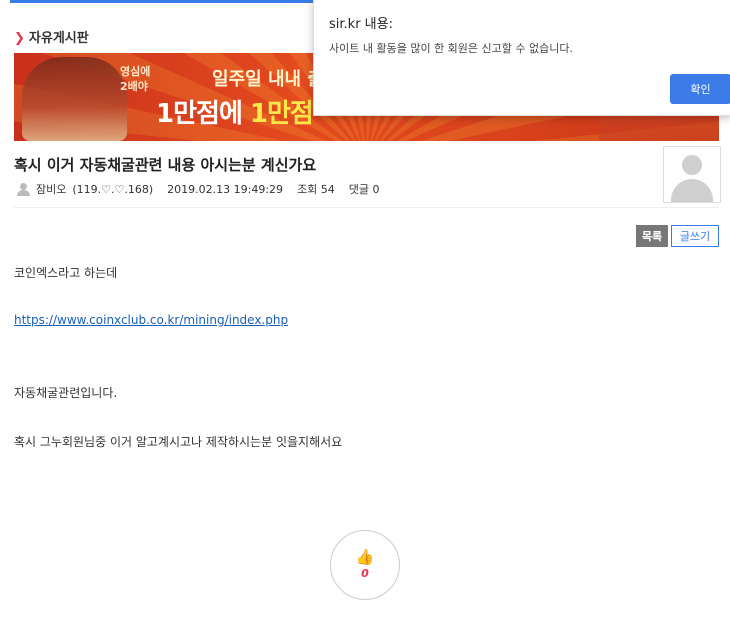 Image resolution: width=730 pixels, height=626 pixels. I want to click on dialog-title: sir.kr 내용:, so click(361, 24).